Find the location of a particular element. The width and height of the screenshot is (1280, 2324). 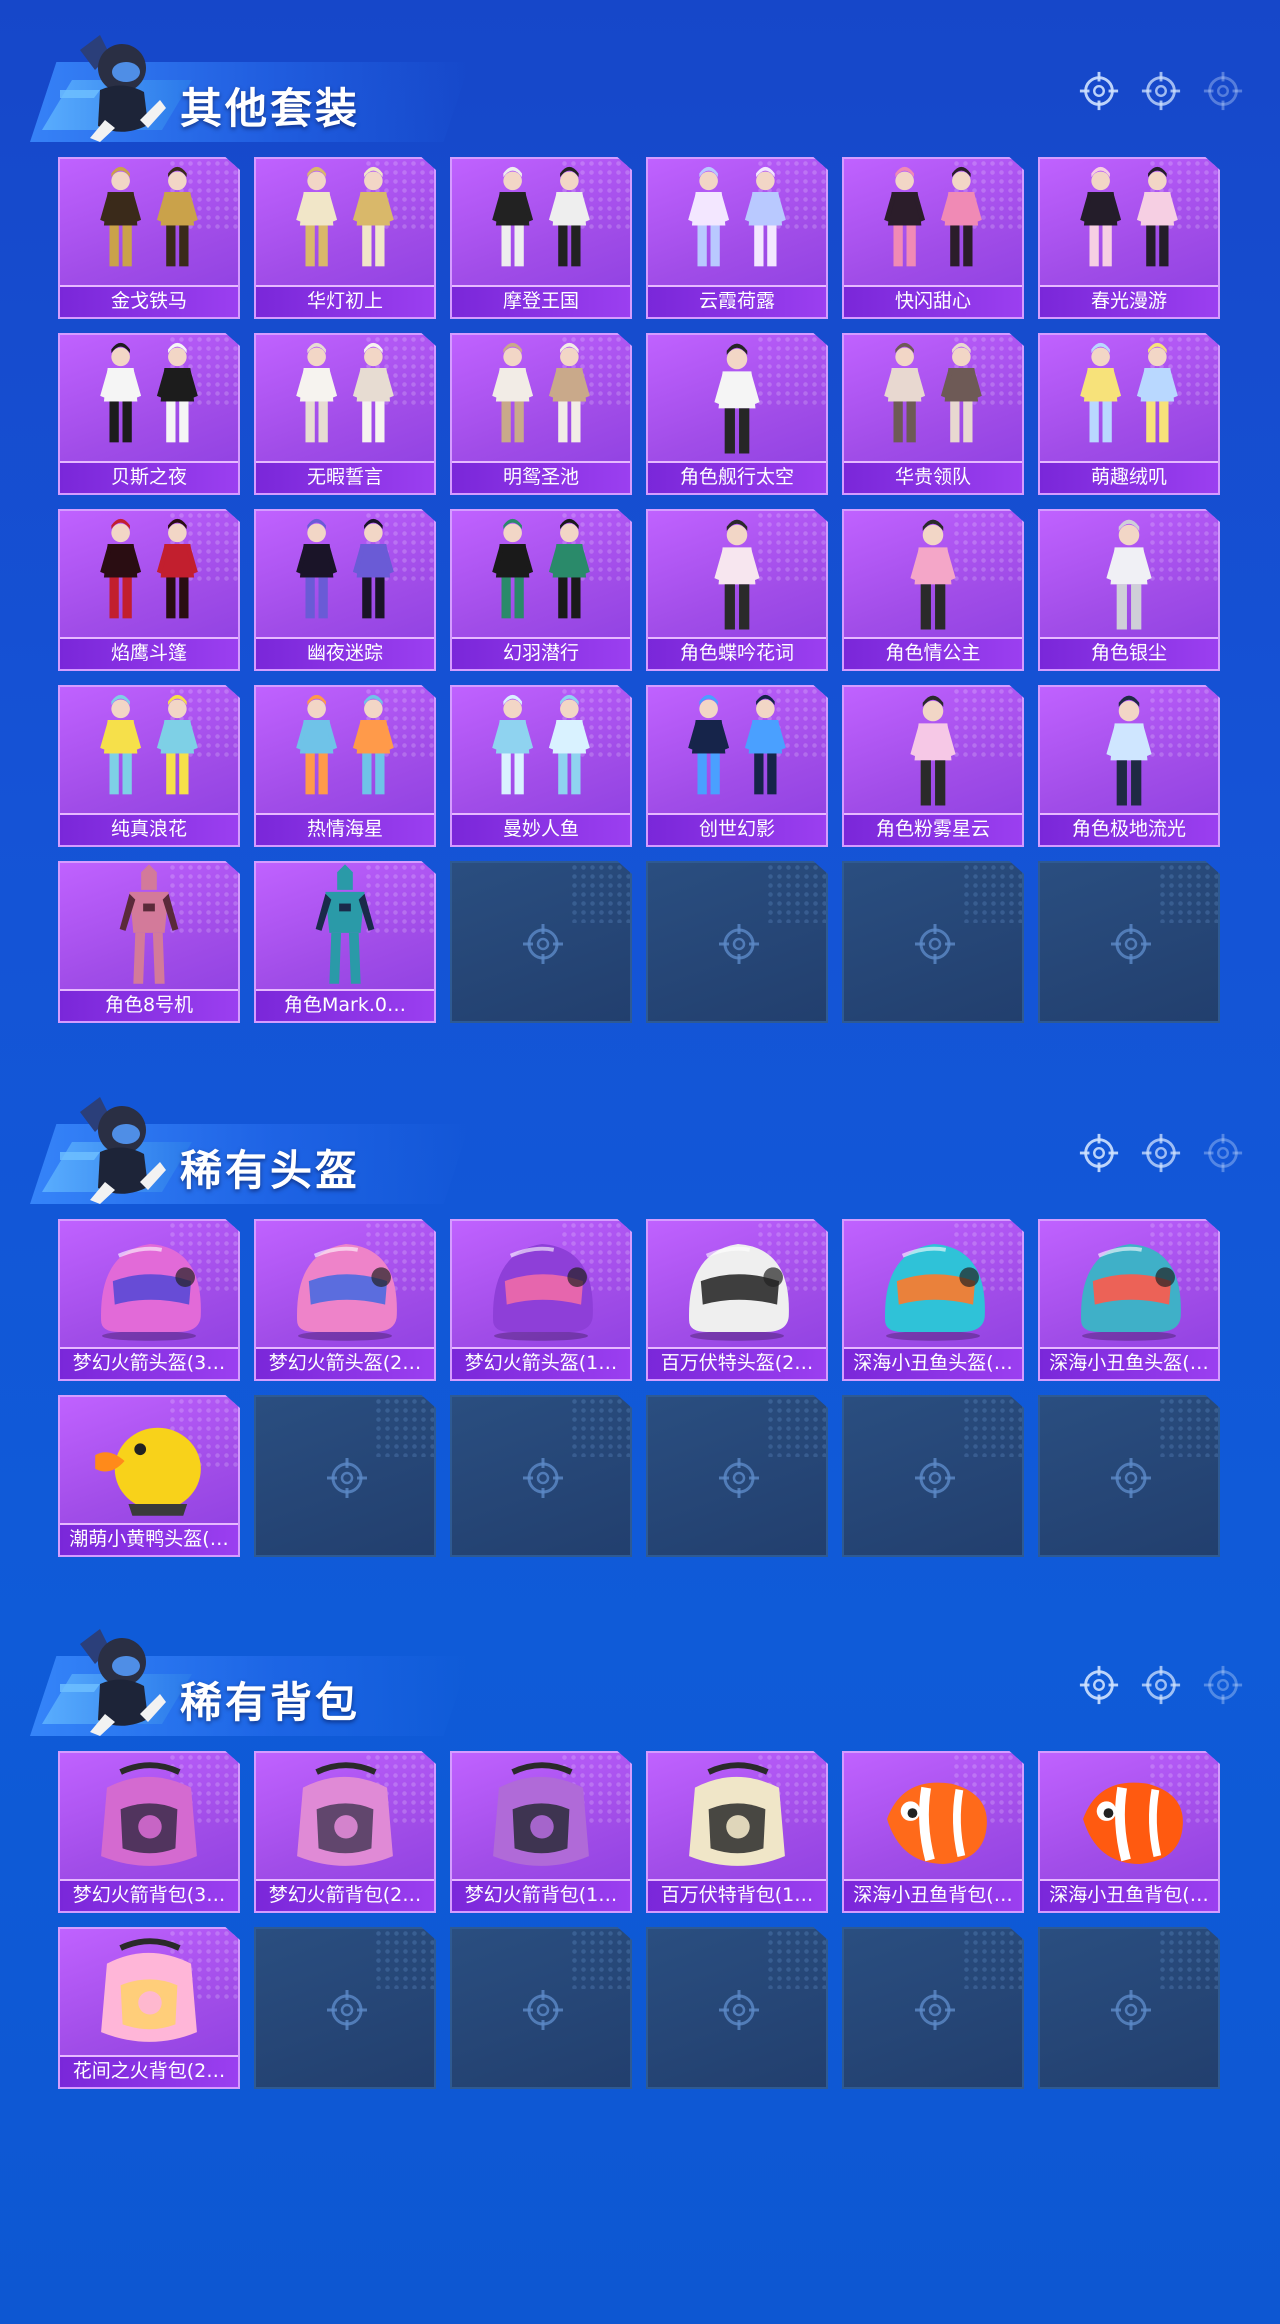

item-label: 角色8号机 is located at coordinates (149, 1005).